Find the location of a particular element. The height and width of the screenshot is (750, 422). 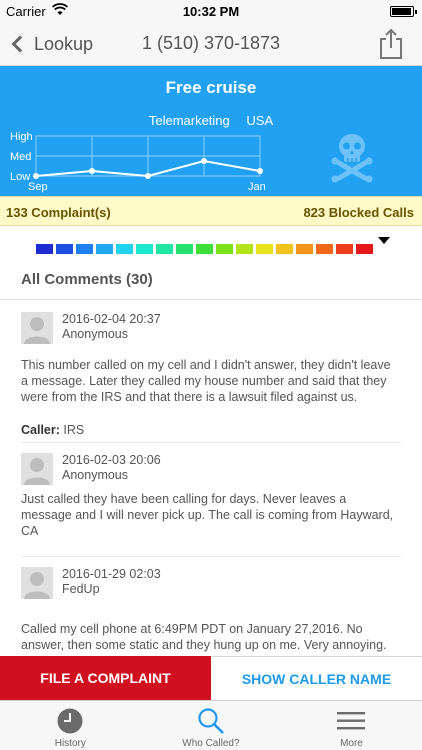

caller-tag-title: Free cruise is located at coordinates (211, 87).